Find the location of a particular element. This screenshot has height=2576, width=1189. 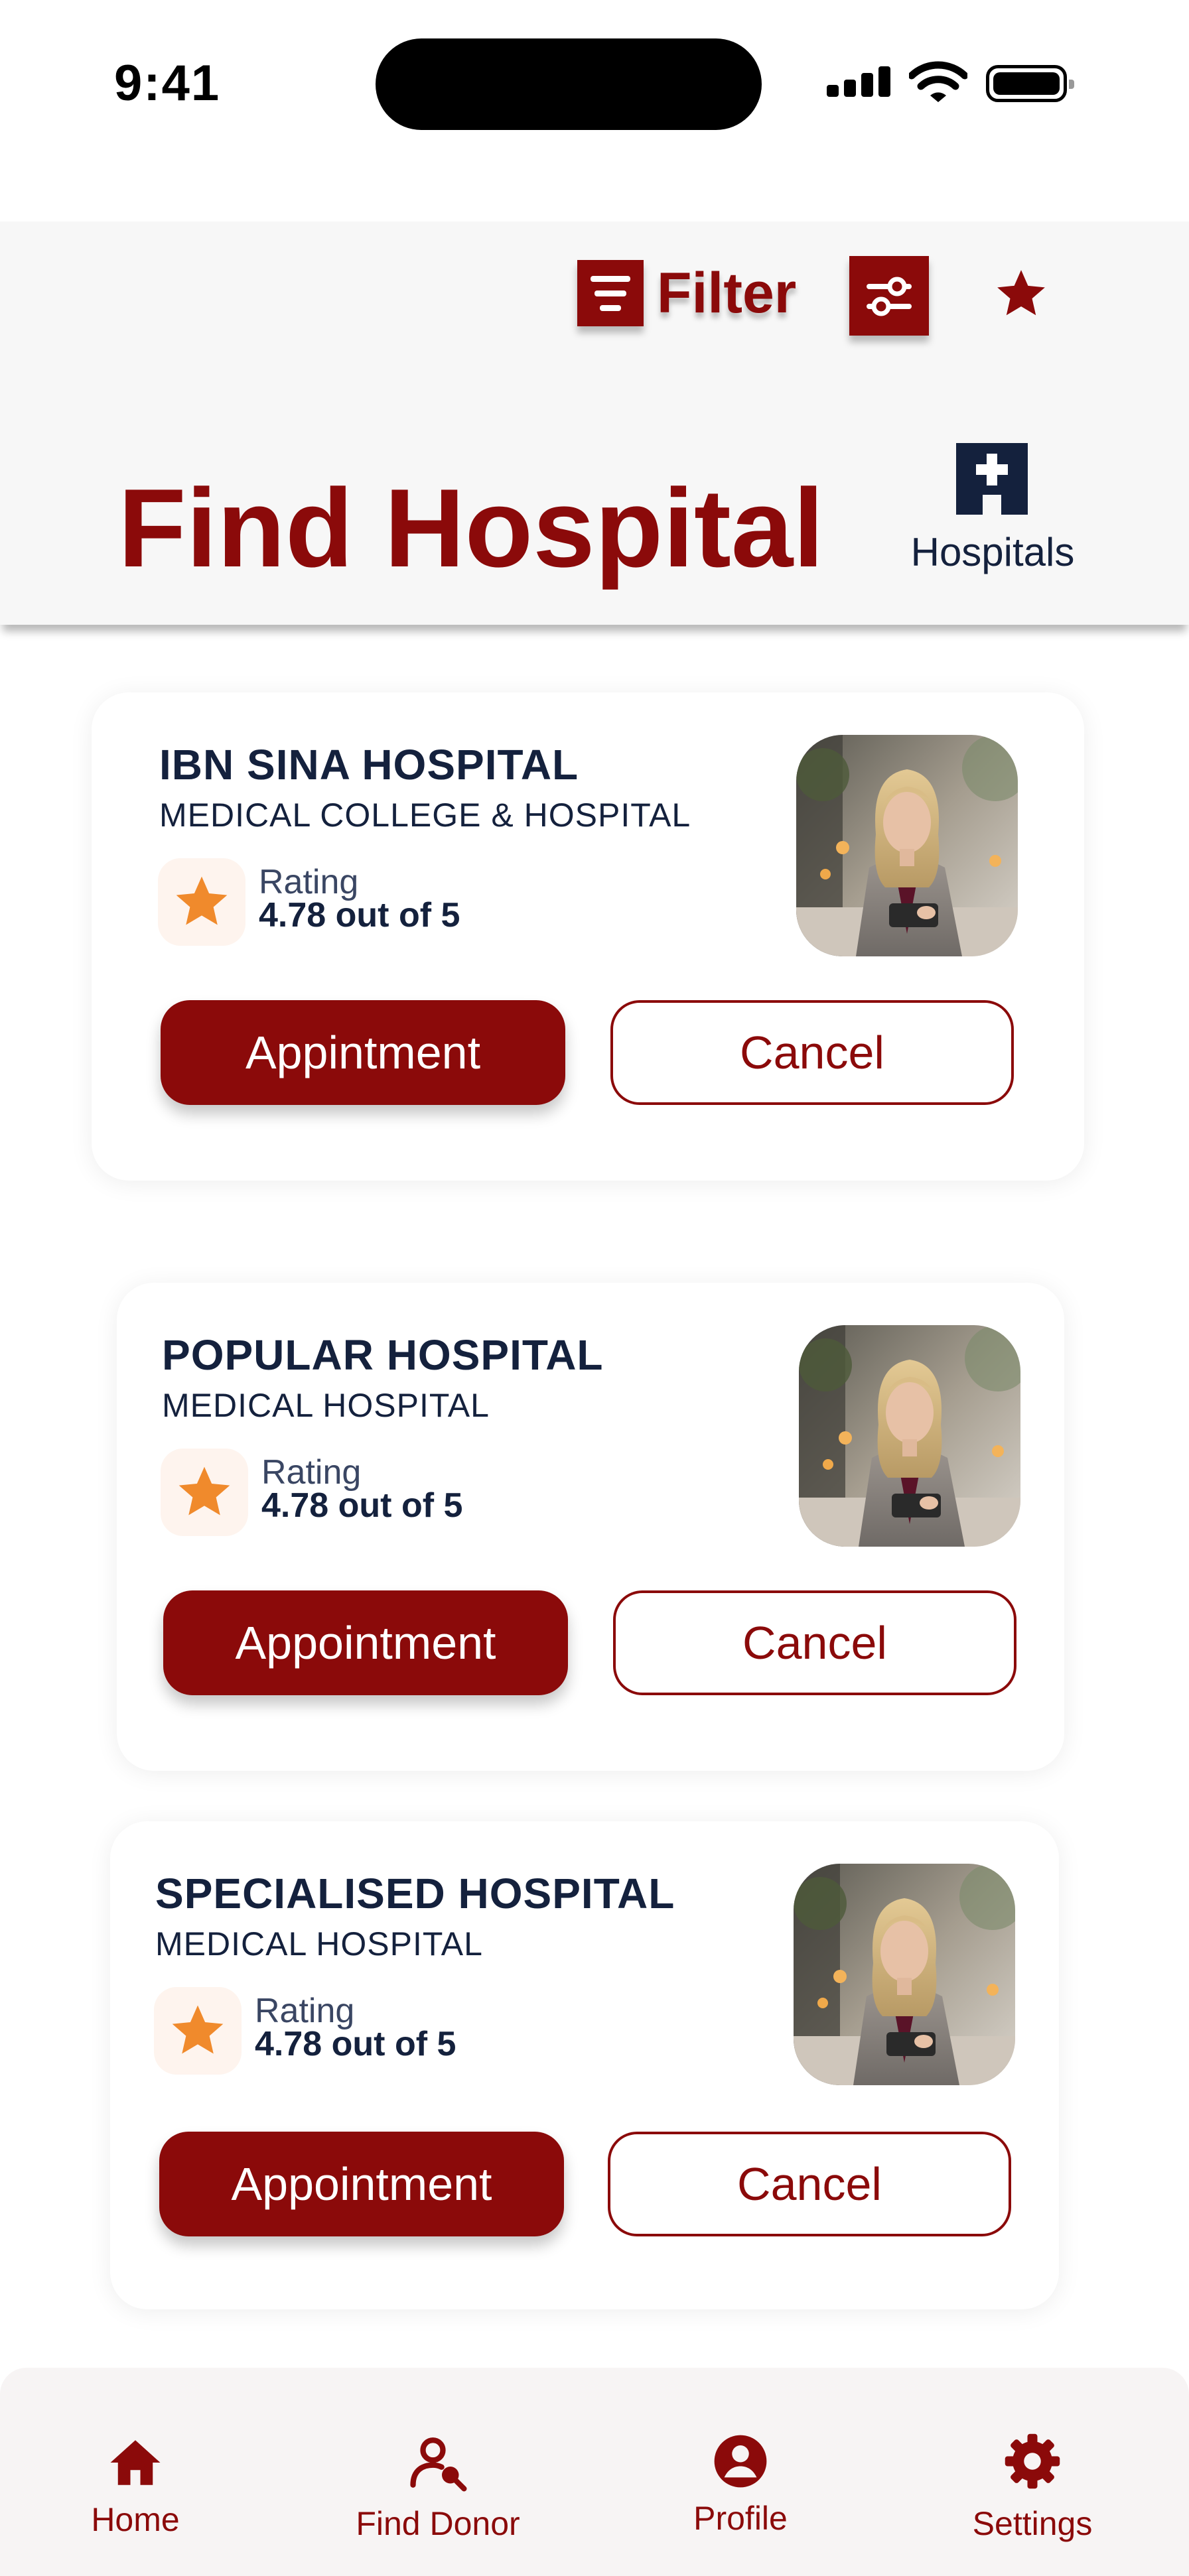

appointment-button: Appintment is located at coordinates (363, 1052).